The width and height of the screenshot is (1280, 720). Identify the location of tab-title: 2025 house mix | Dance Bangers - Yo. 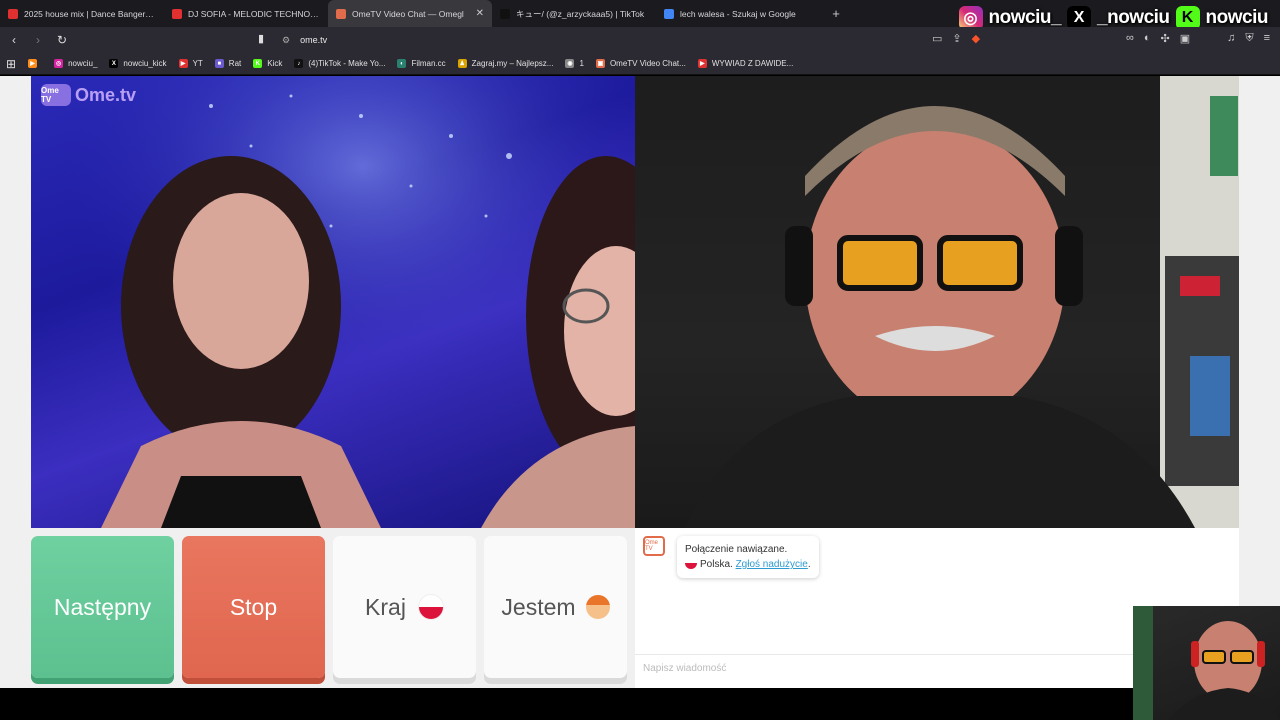
(90, 13).